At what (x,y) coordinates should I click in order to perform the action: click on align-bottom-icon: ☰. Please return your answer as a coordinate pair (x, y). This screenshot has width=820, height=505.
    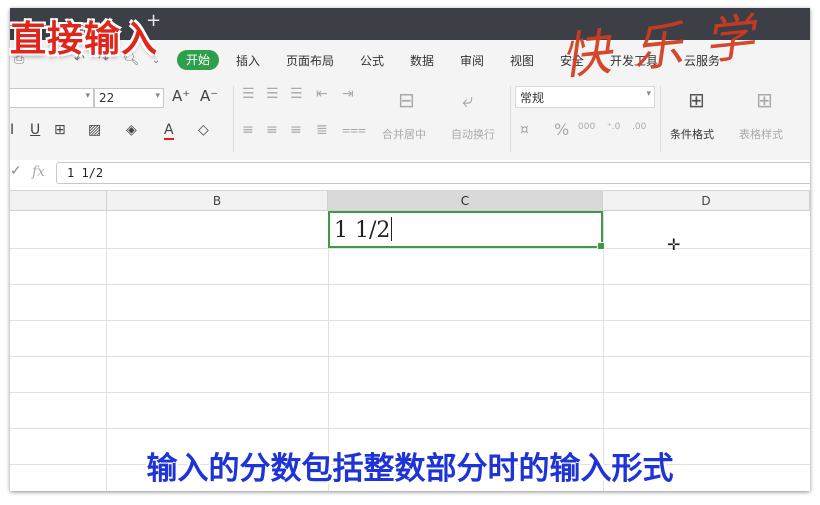
    Looking at the image, I should click on (296, 94).